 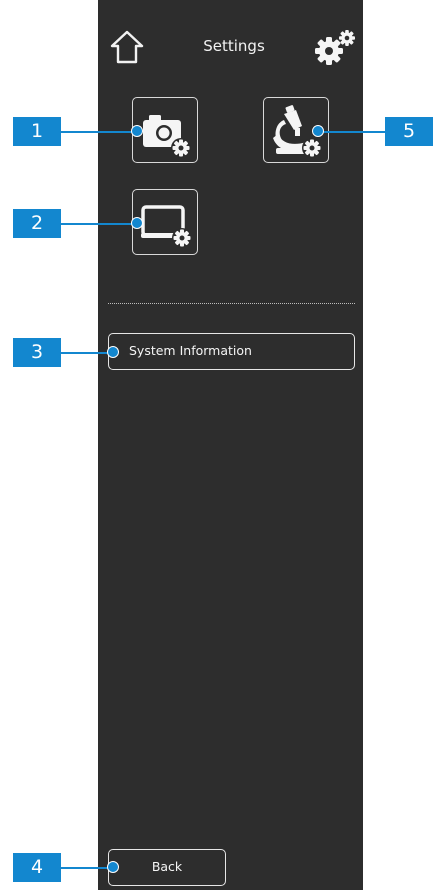 I want to click on gears-icon, so click(x=335, y=47).